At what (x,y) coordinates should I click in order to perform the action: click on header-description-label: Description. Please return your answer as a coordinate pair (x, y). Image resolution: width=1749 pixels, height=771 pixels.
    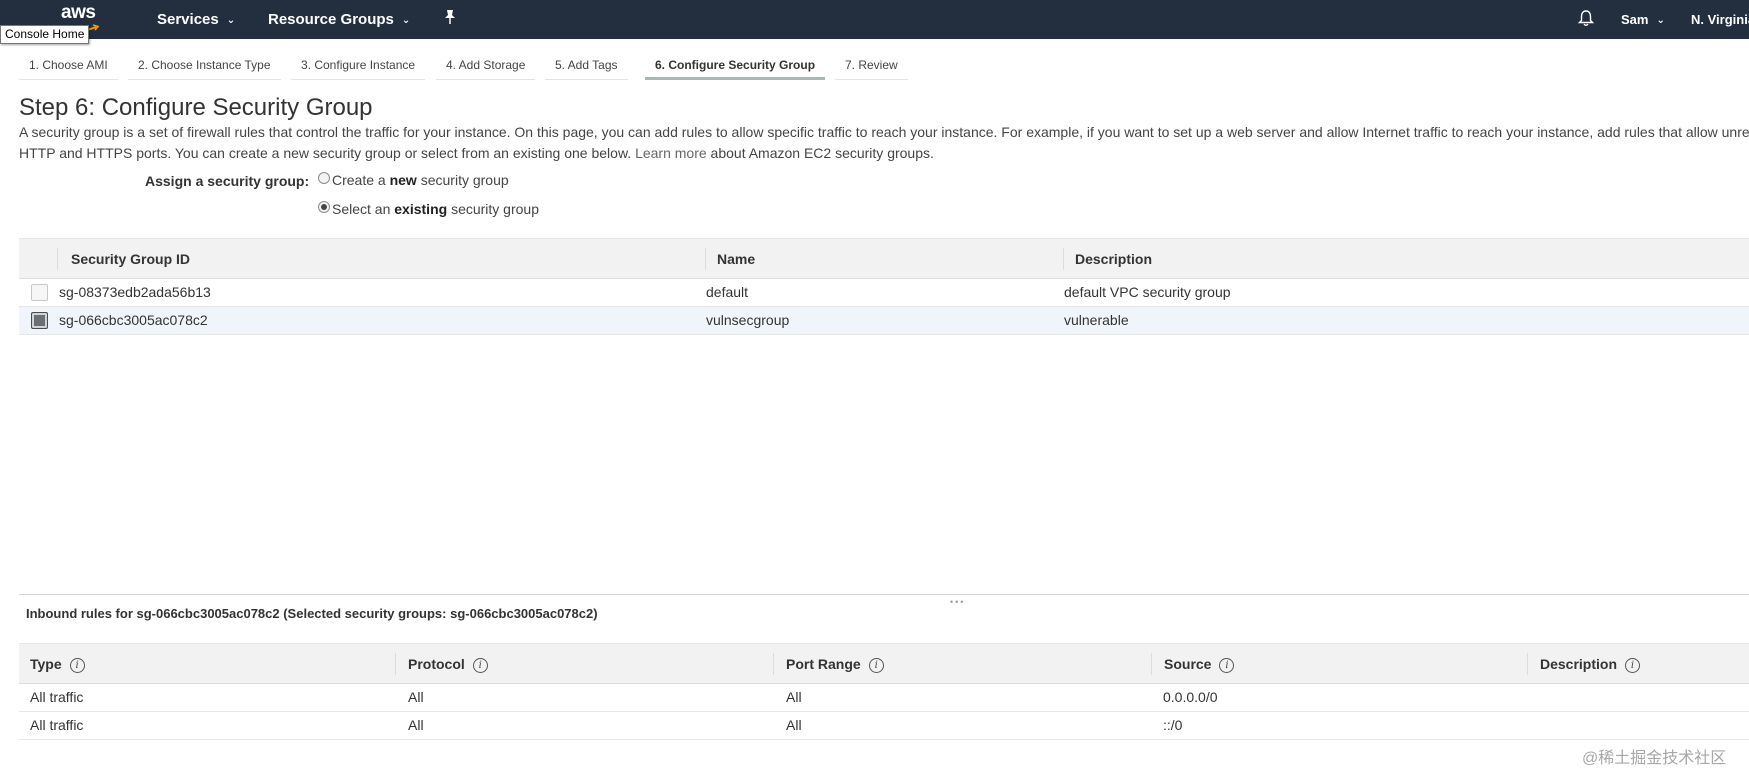
    Looking at the image, I should click on (1579, 664).